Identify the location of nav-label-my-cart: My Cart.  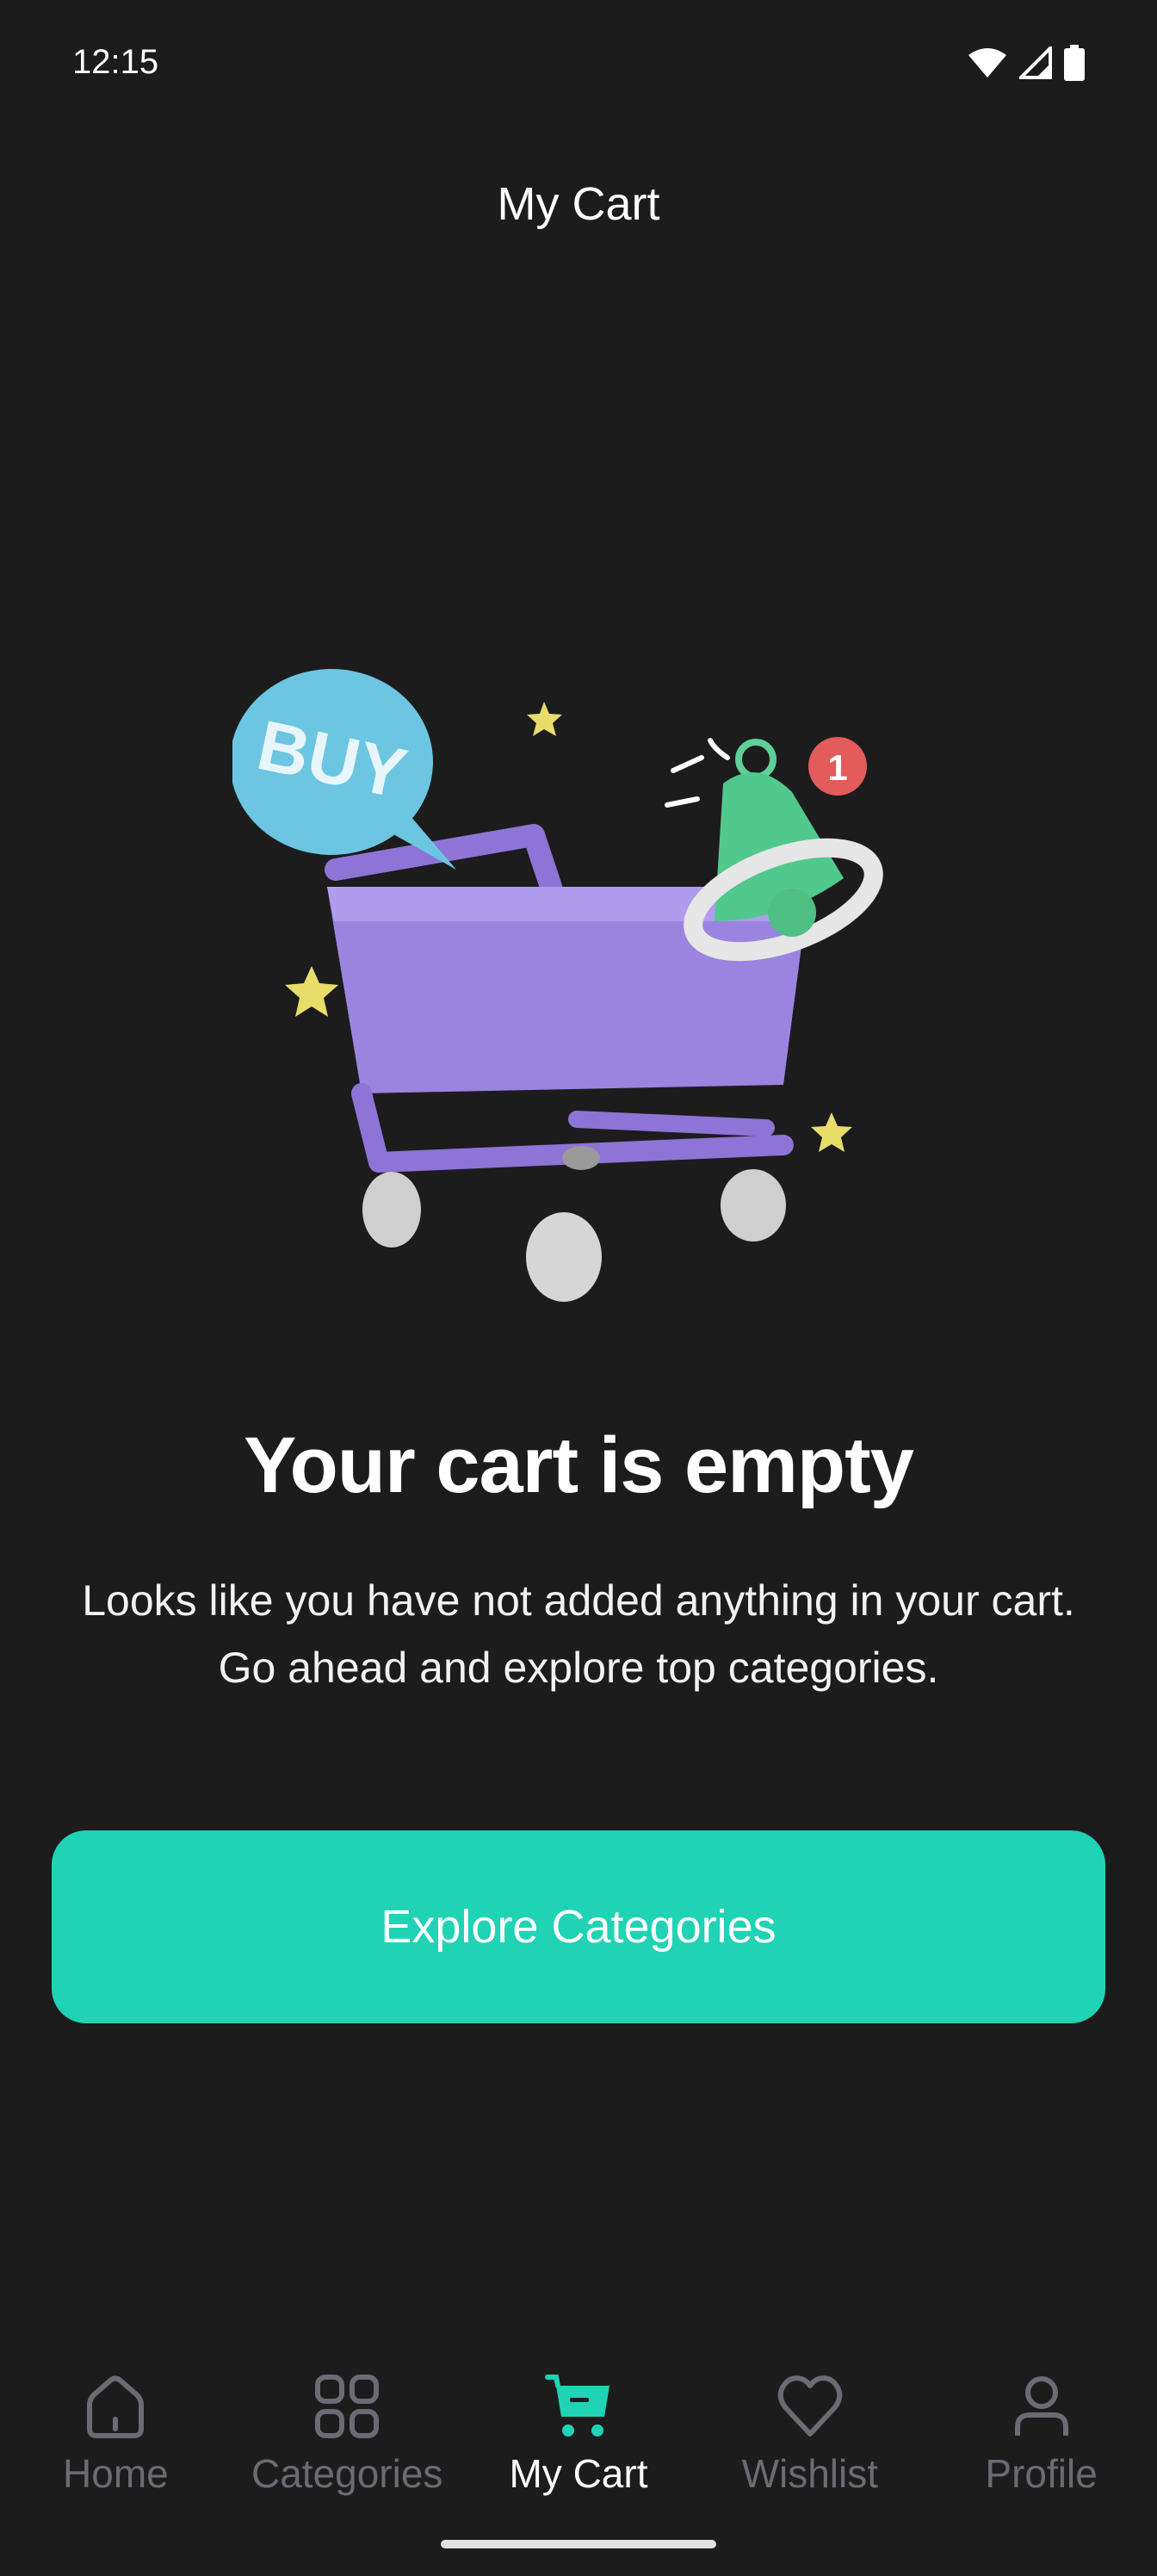
(579, 2473).